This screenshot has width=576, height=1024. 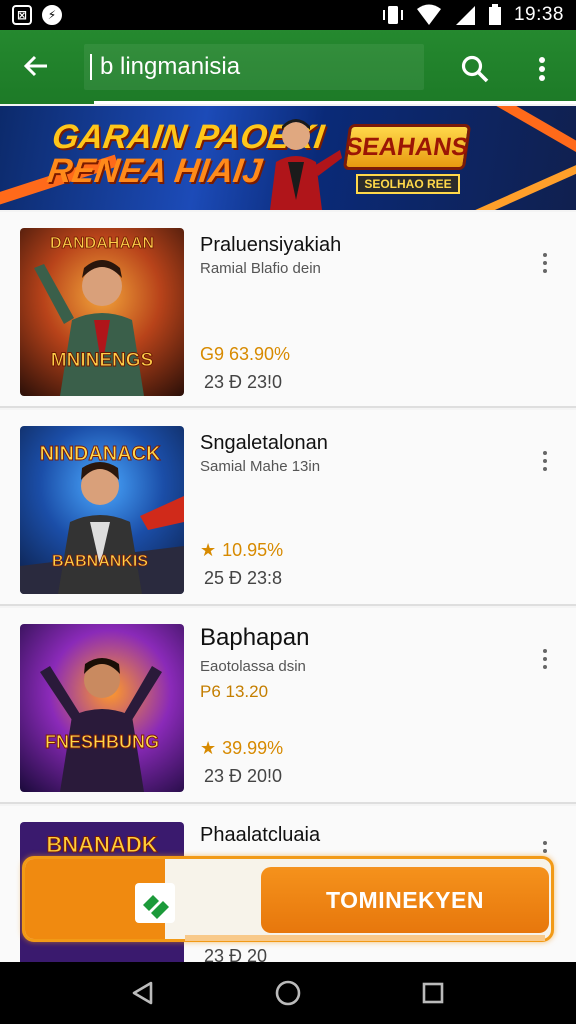 What do you see at coordinates (102, 742) in the screenshot?
I see `thumbnail-footer-text: FNESHBUNG` at bounding box center [102, 742].